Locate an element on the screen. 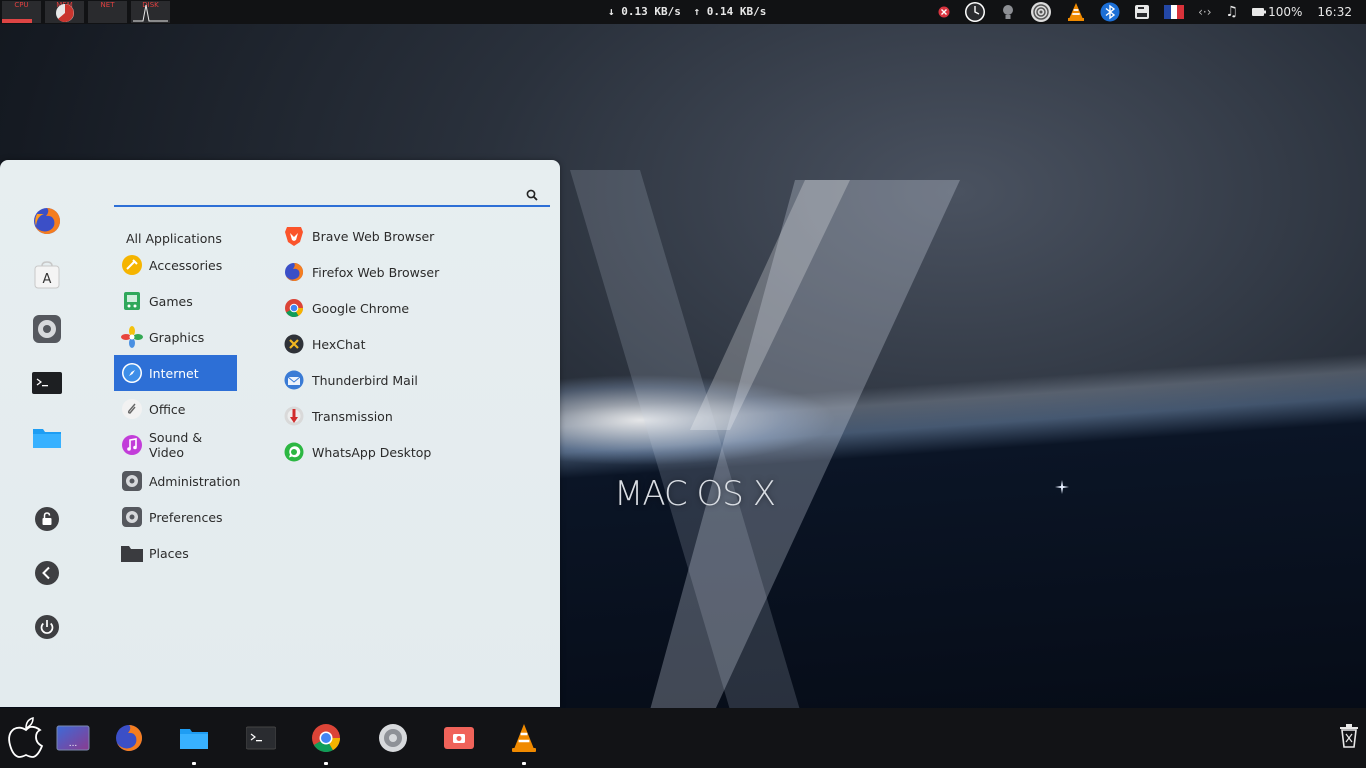  favorite-software-center: A is located at coordinates (47, 275).